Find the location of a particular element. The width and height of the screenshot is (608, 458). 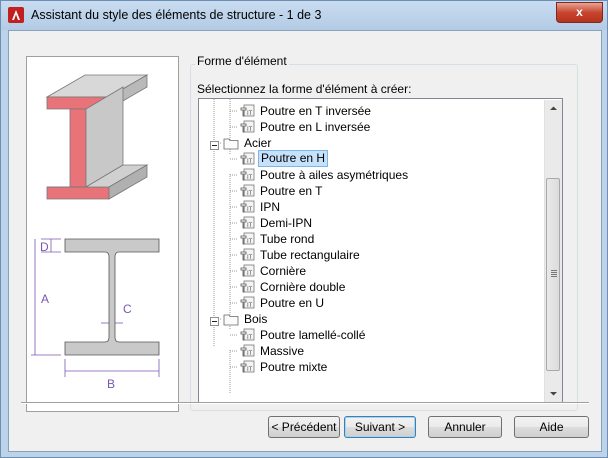

cancel-button: Annuler is located at coordinates (465, 427).